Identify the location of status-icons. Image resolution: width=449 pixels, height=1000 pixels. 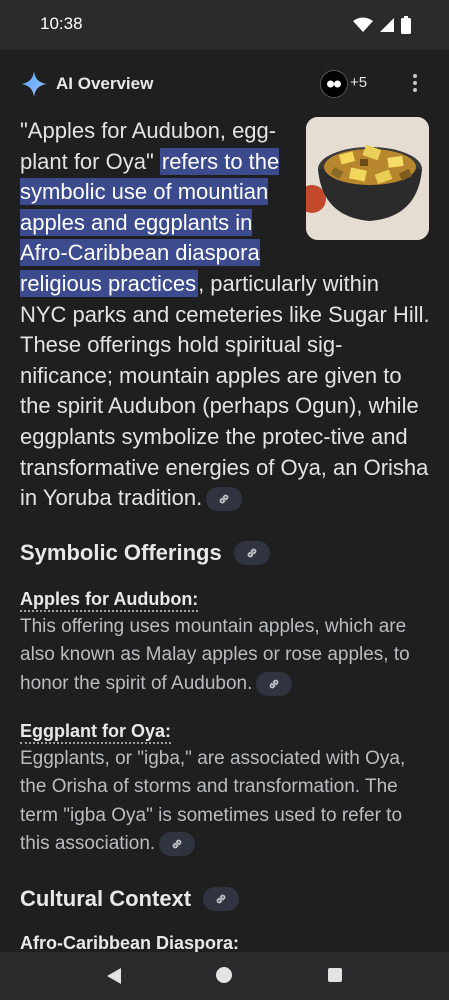
(382, 25).